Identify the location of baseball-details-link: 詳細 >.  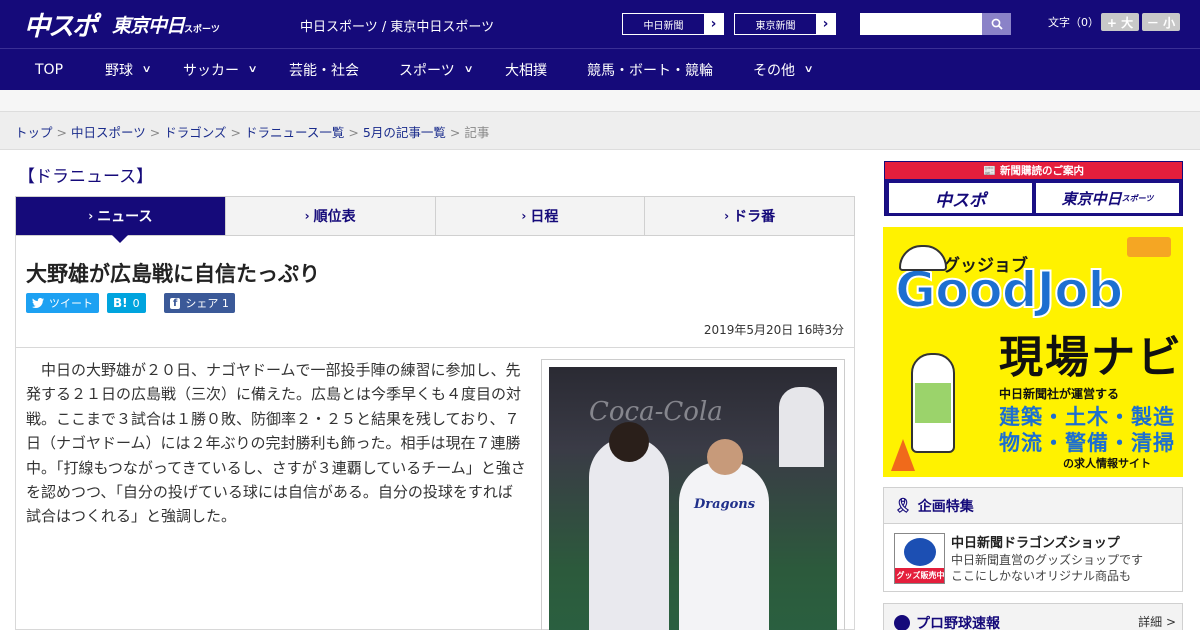
(1157, 621).